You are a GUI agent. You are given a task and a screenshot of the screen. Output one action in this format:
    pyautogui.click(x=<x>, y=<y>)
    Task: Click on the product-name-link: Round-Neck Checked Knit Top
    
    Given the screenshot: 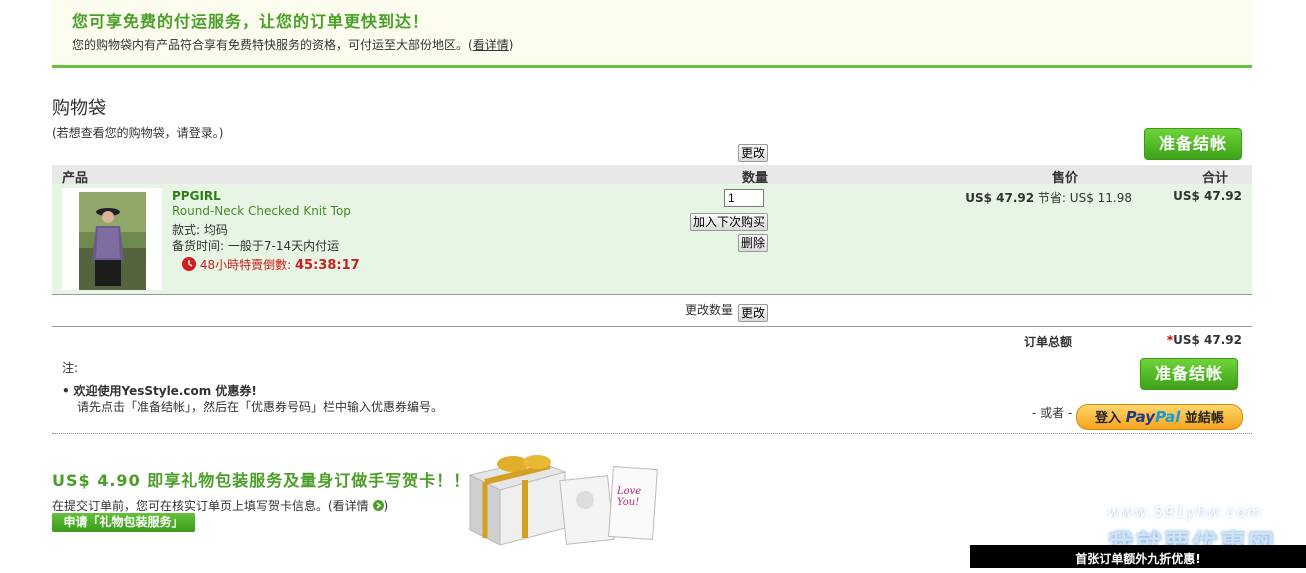 What is the action you would take?
    pyautogui.click(x=261, y=211)
    